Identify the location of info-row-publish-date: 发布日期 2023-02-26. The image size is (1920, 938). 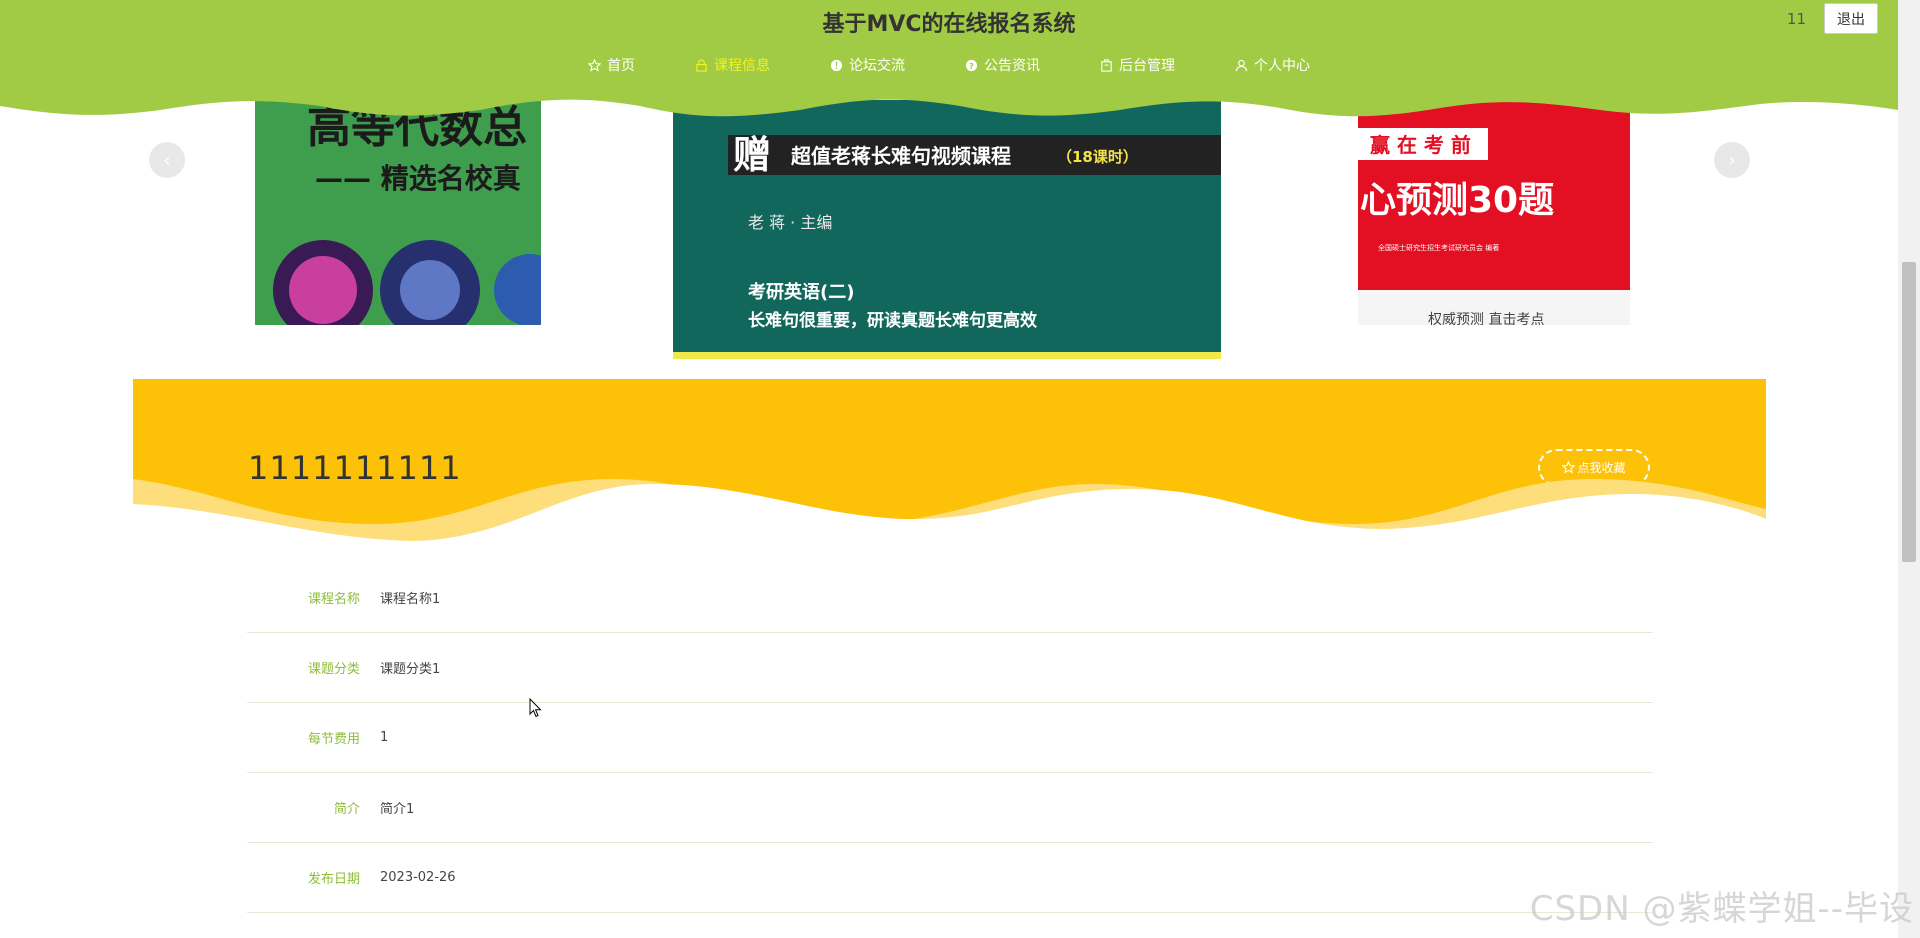
(950, 878).